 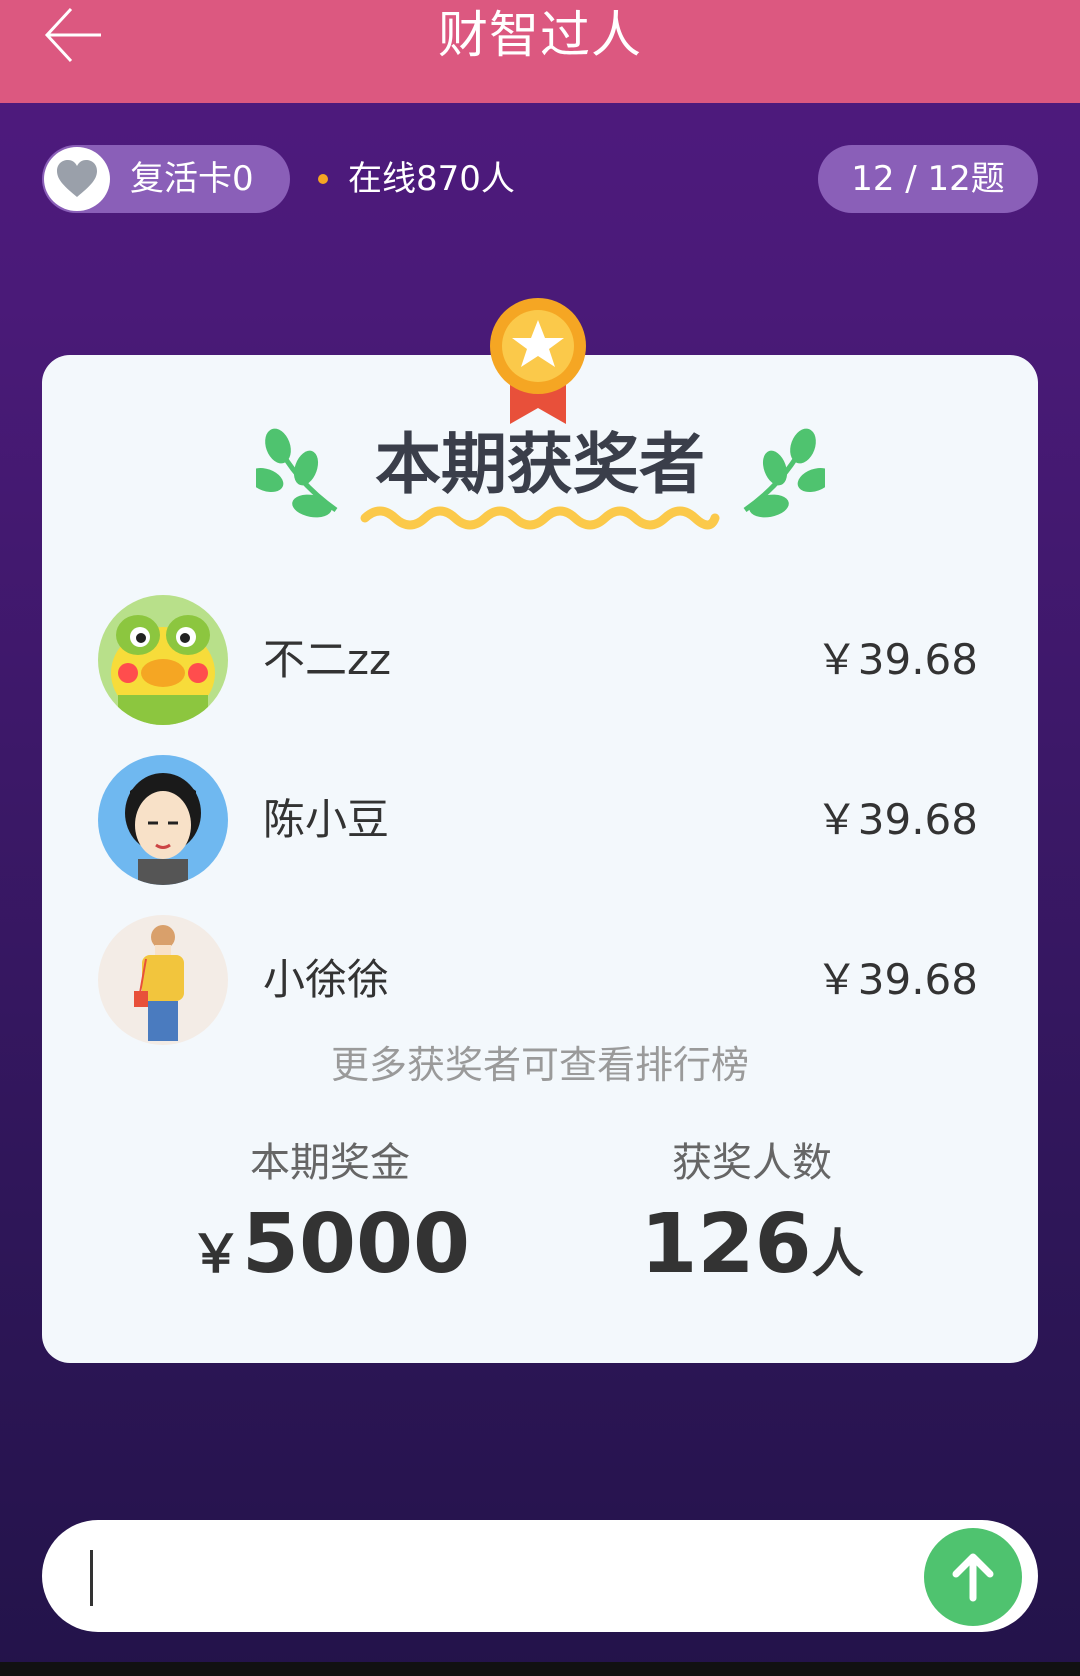 I want to click on chat-input, so click(x=494, y=1577).